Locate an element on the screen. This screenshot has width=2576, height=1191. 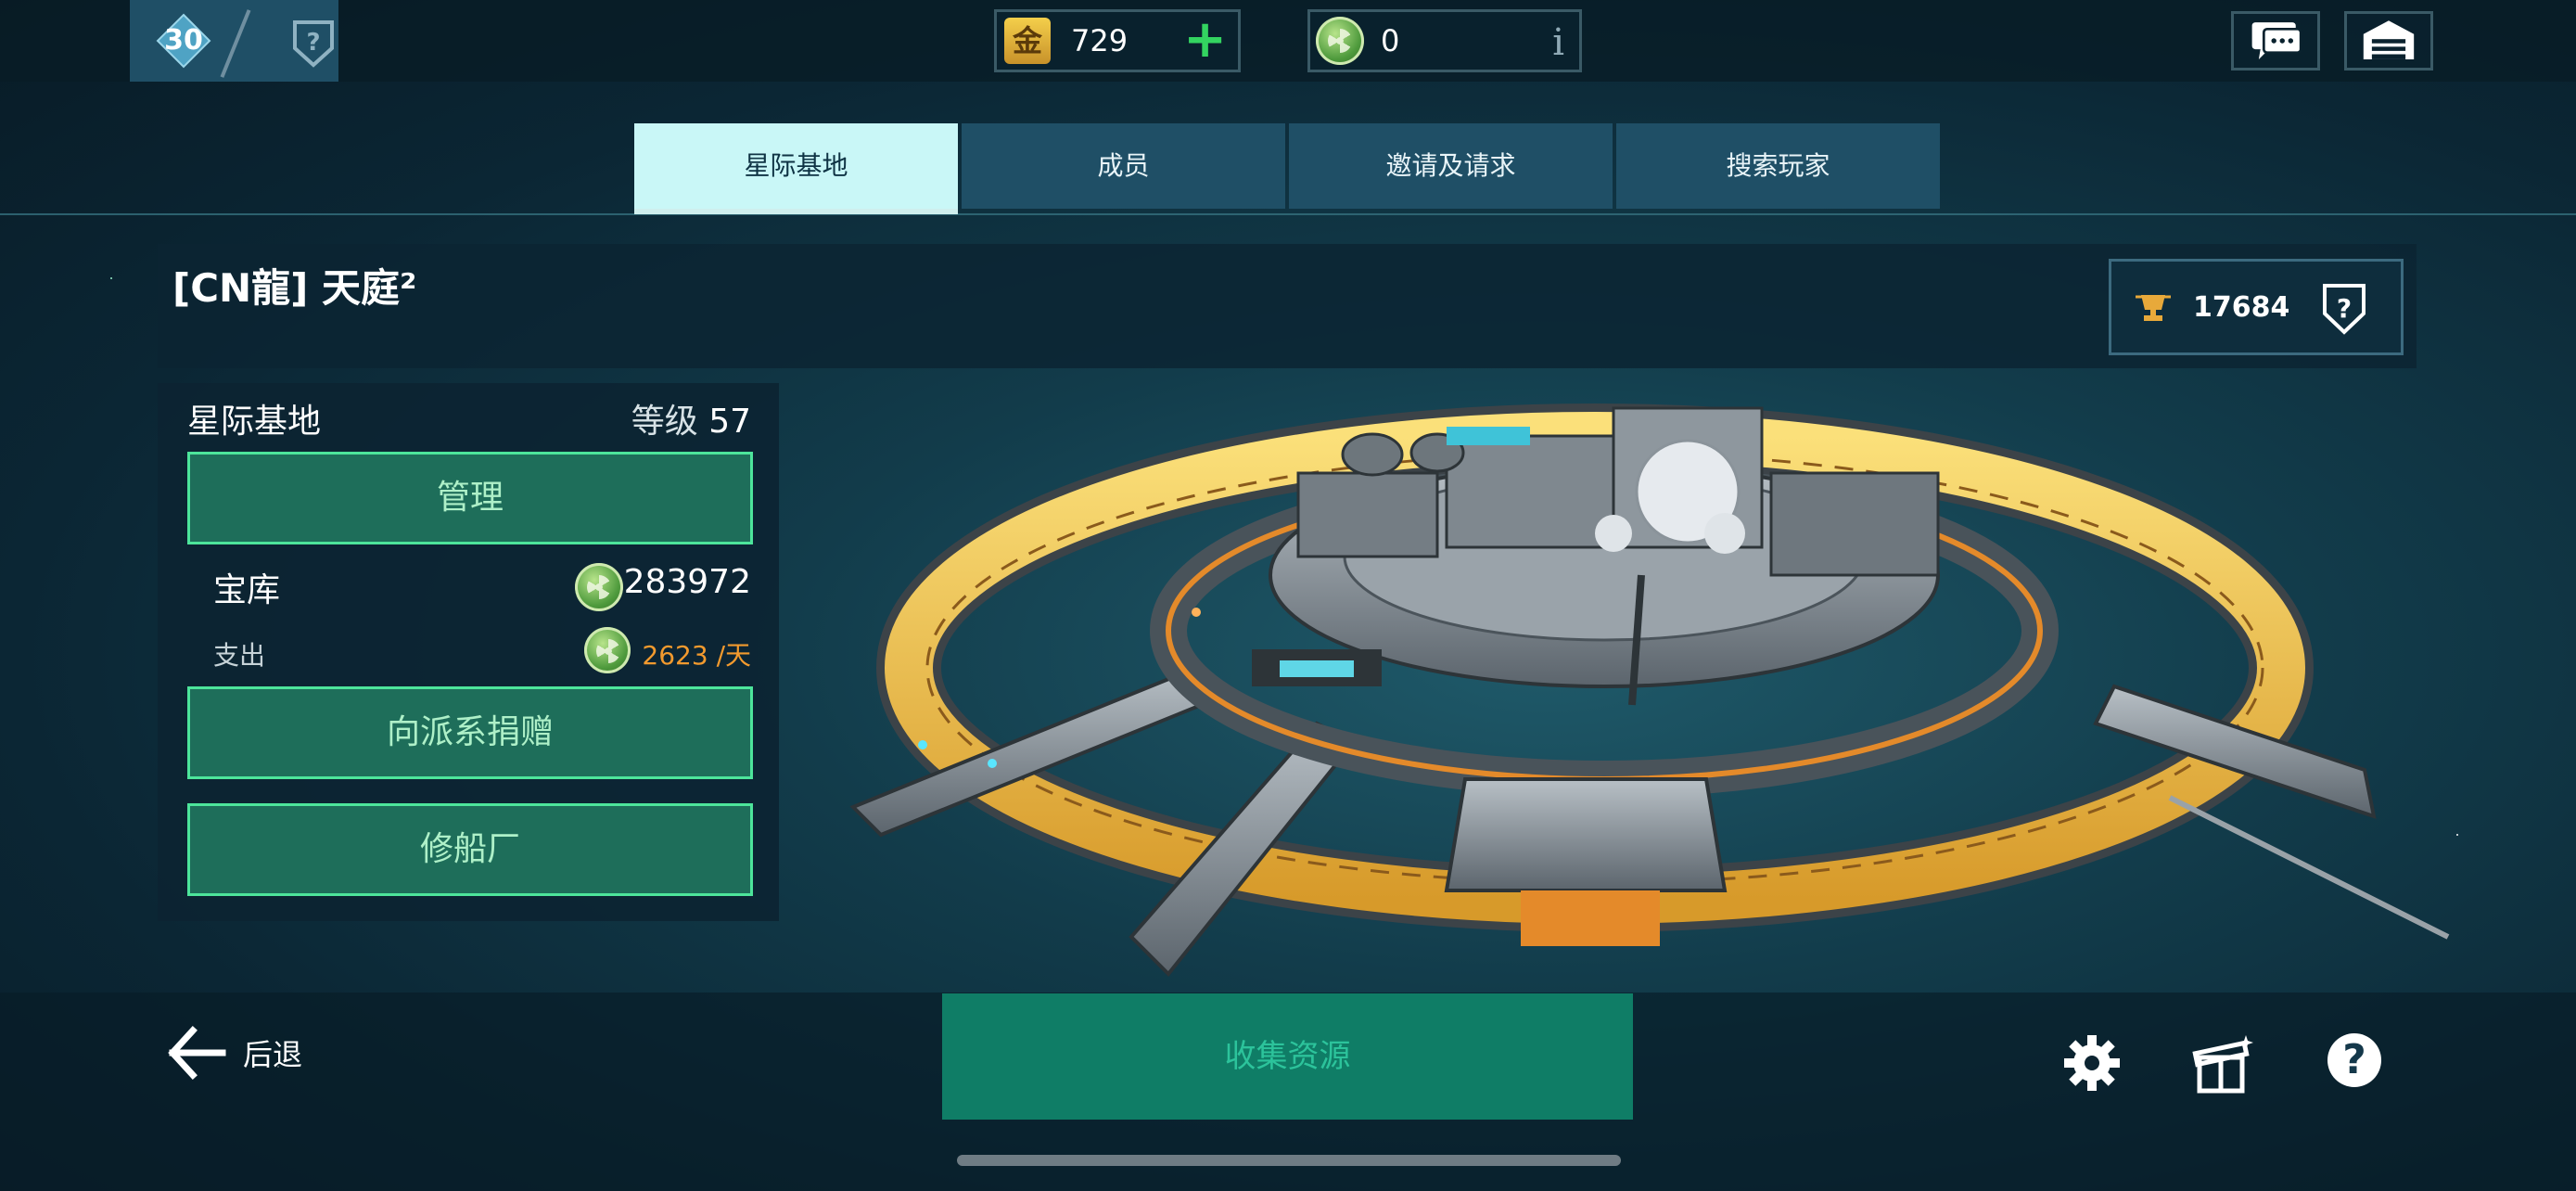
rank-badge: 30 ? is located at coordinates (234, 41).